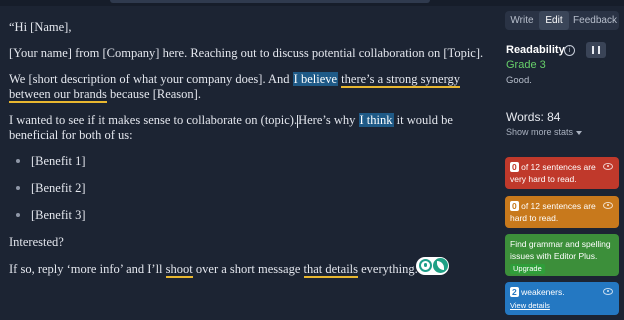  Describe the element at coordinates (543, 179) in the screenshot. I see `very-hard-text2: very hard to read.` at that location.